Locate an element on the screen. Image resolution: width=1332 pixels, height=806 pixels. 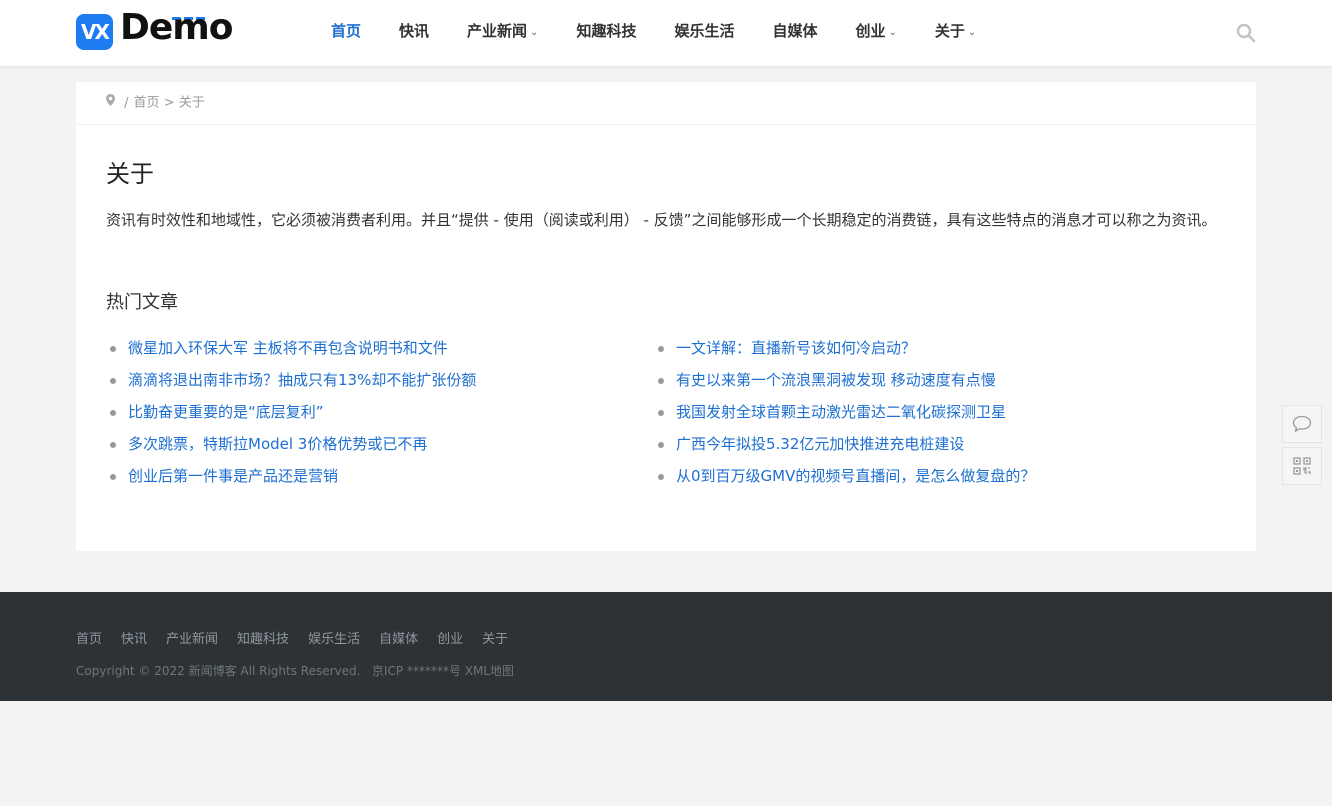
site-logo: VX Demo is located at coordinates (155, 29).